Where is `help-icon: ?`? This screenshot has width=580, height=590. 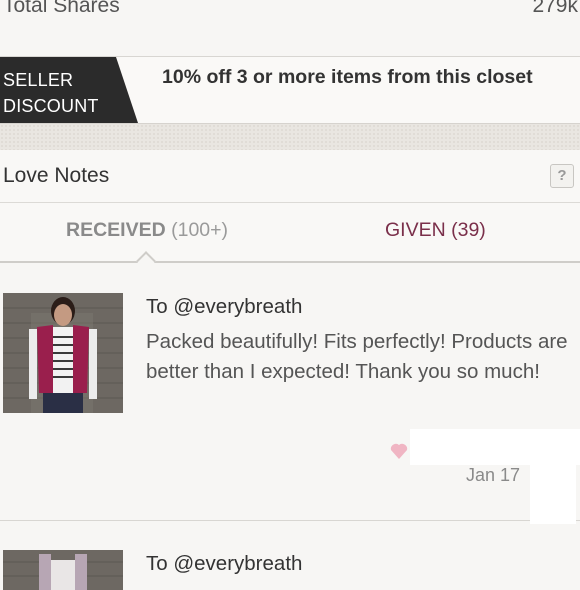
help-icon: ? is located at coordinates (562, 176).